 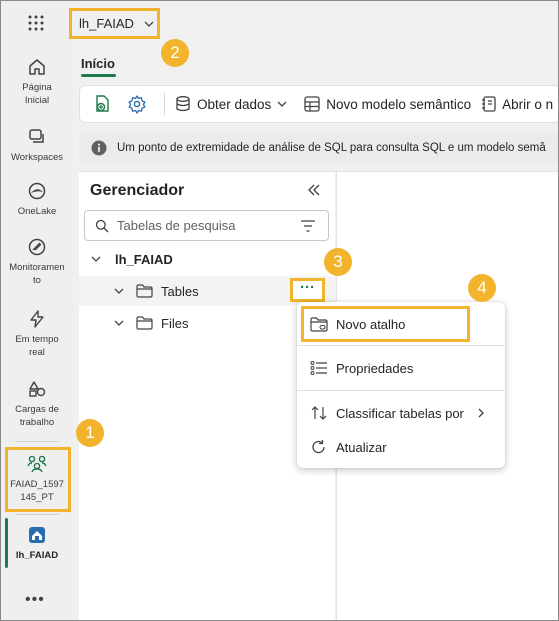 I want to click on sort-icon, so click(x=319, y=413).